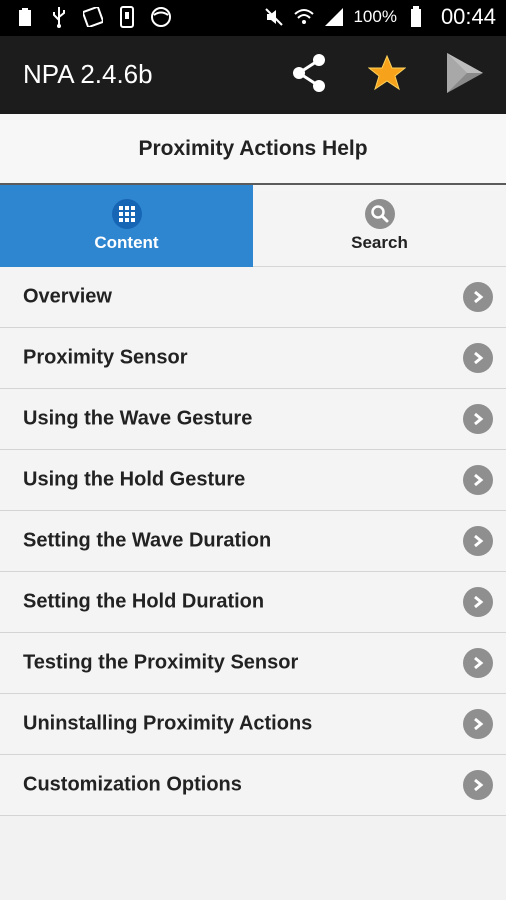  I want to click on search-icon, so click(379, 213).